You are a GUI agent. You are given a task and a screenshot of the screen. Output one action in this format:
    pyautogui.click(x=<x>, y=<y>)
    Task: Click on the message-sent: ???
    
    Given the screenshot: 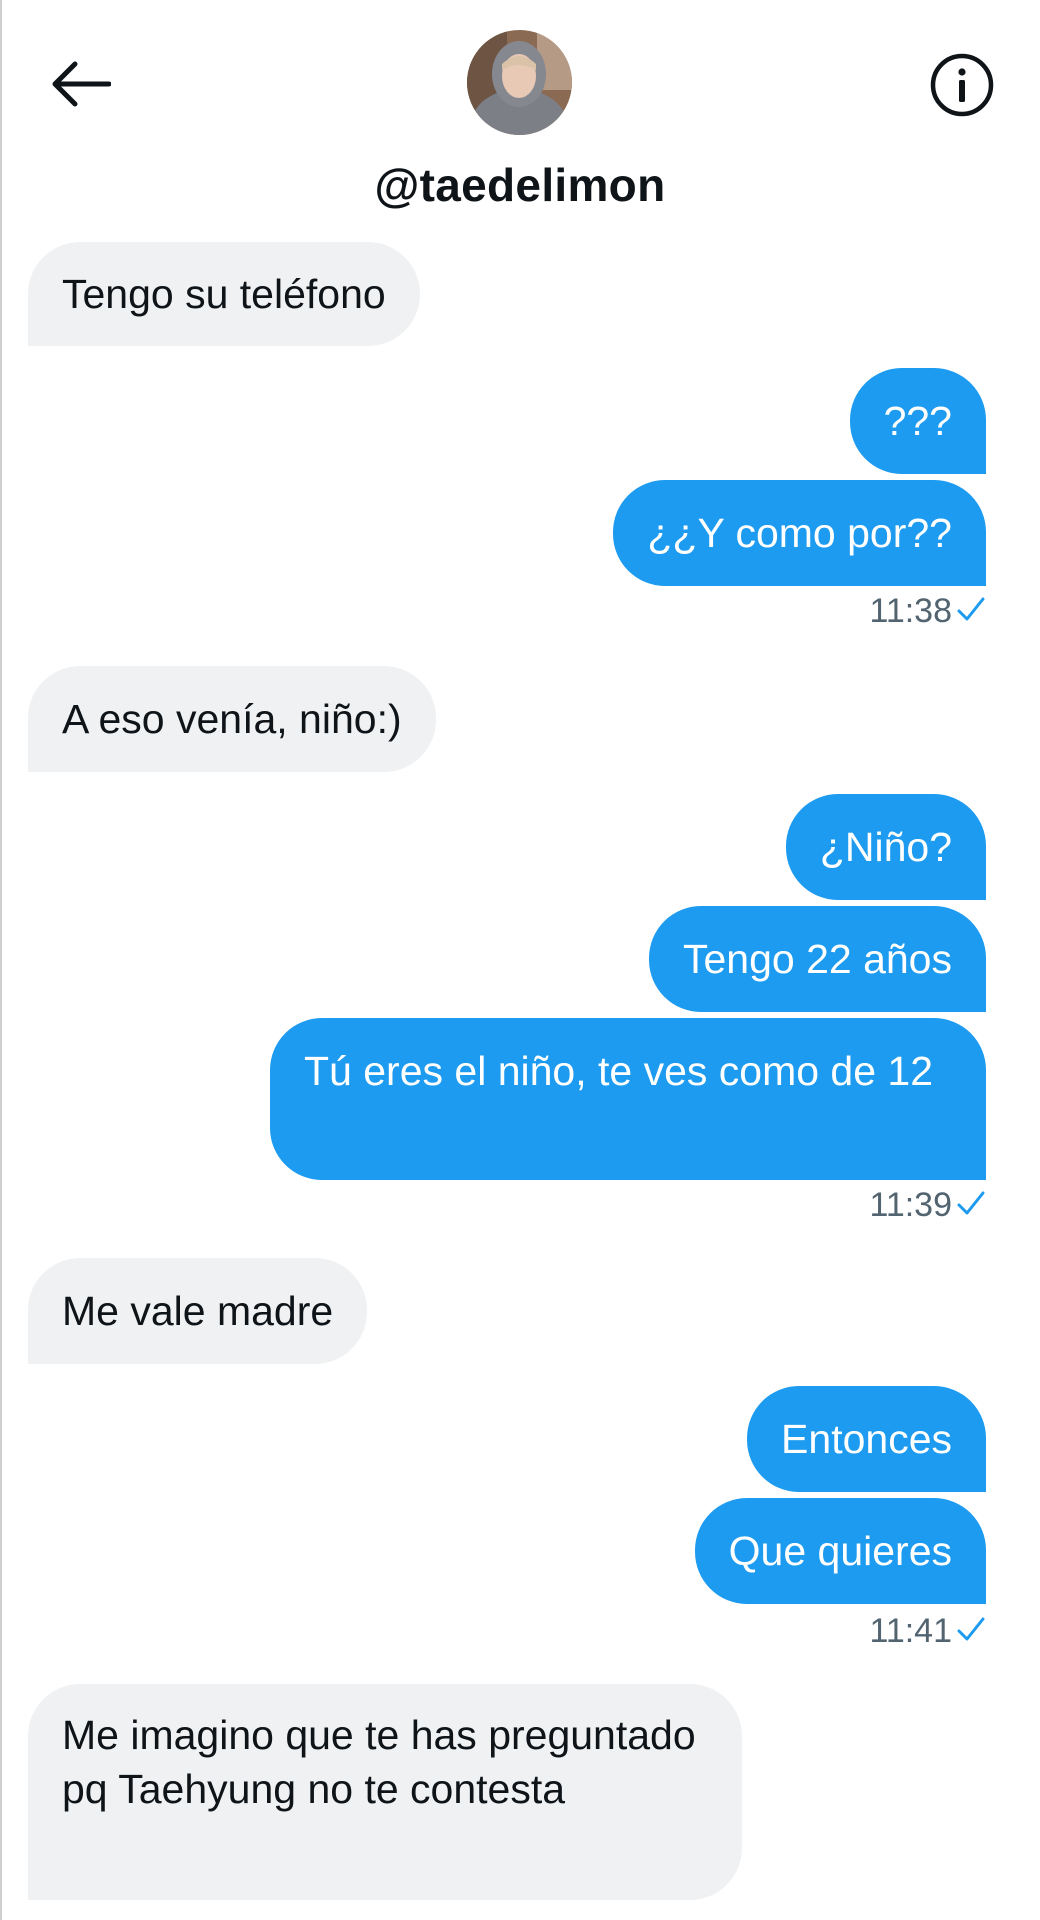 What is the action you would take?
    pyautogui.click(x=917, y=421)
    